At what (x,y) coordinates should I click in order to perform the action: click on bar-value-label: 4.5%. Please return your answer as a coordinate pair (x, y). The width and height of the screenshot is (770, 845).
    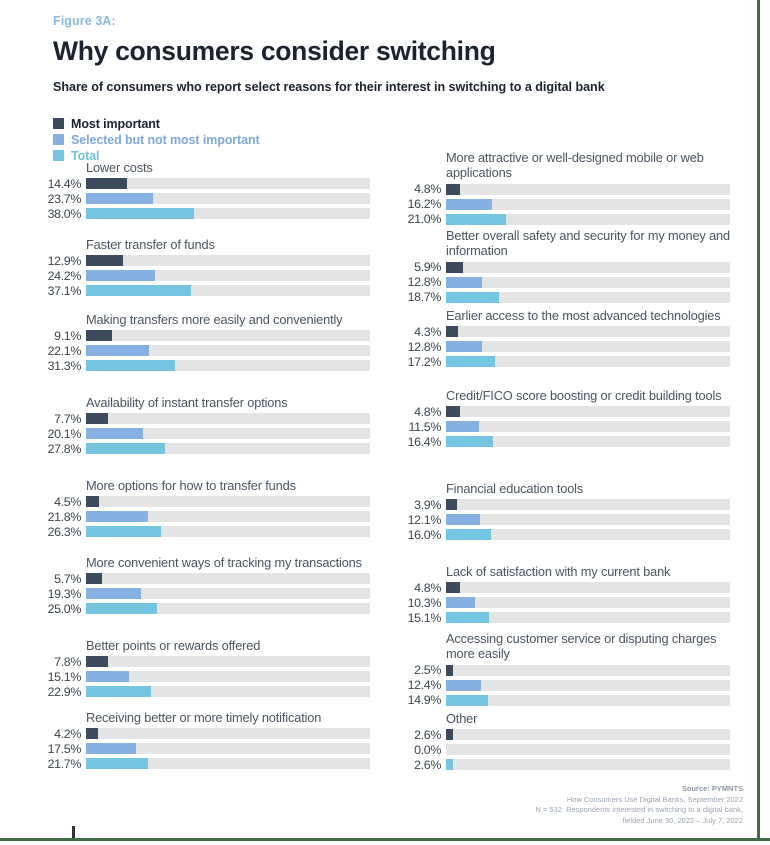
    Looking at the image, I should click on (67, 501).